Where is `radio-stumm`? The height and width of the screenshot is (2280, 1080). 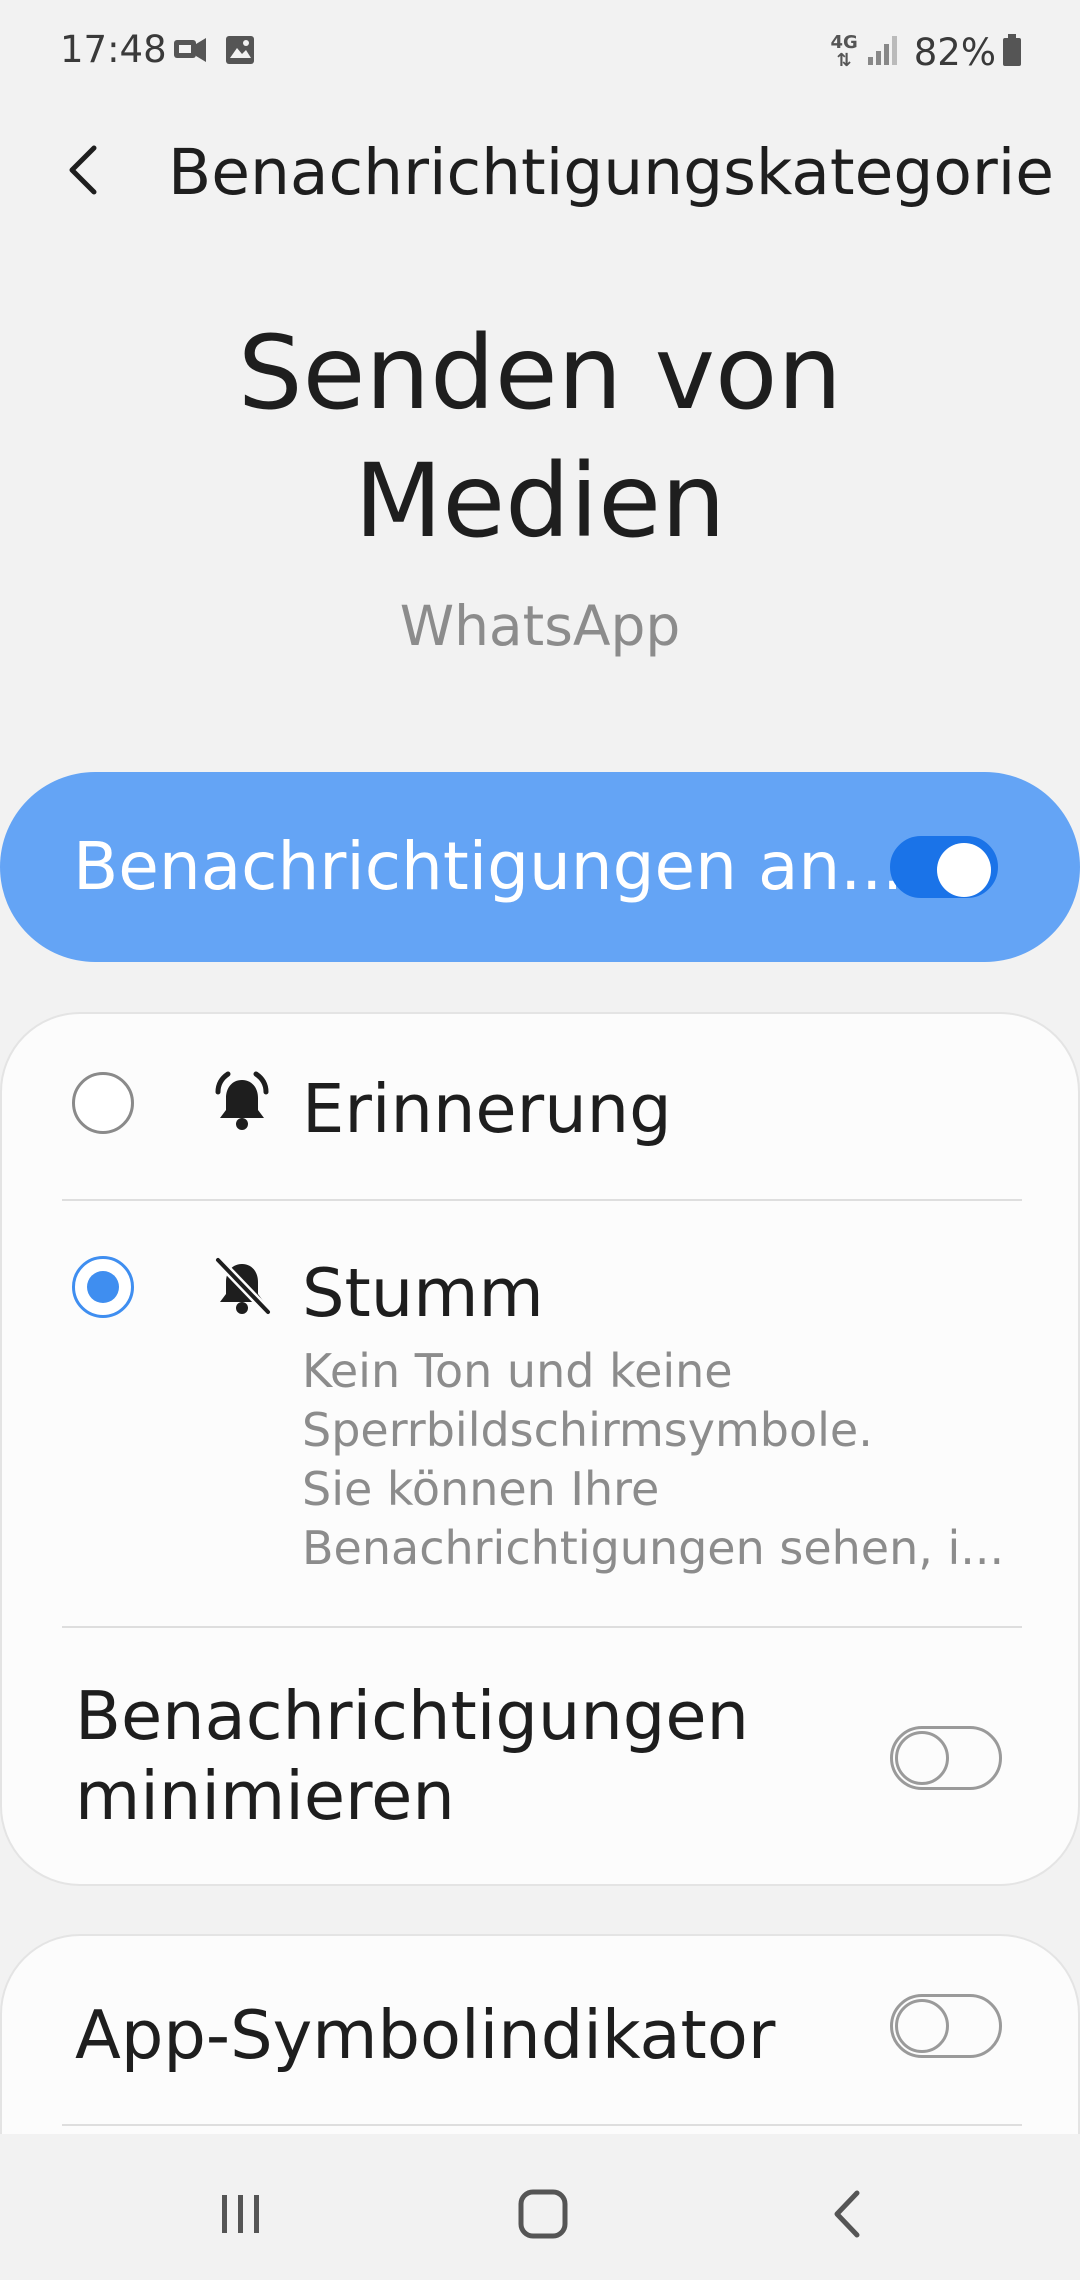
radio-stumm is located at coordinates (103, 1287).